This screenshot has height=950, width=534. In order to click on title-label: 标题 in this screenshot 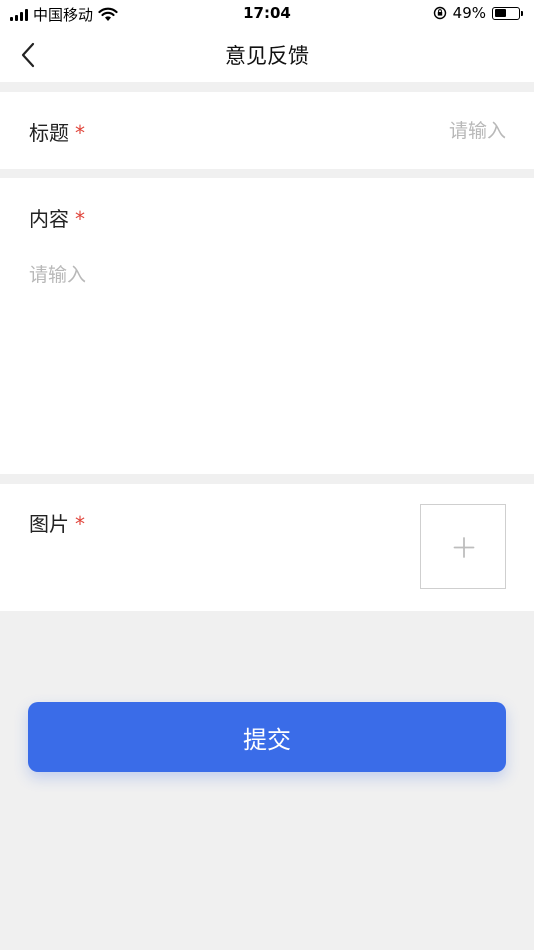, I will do `click(49, 133)`.